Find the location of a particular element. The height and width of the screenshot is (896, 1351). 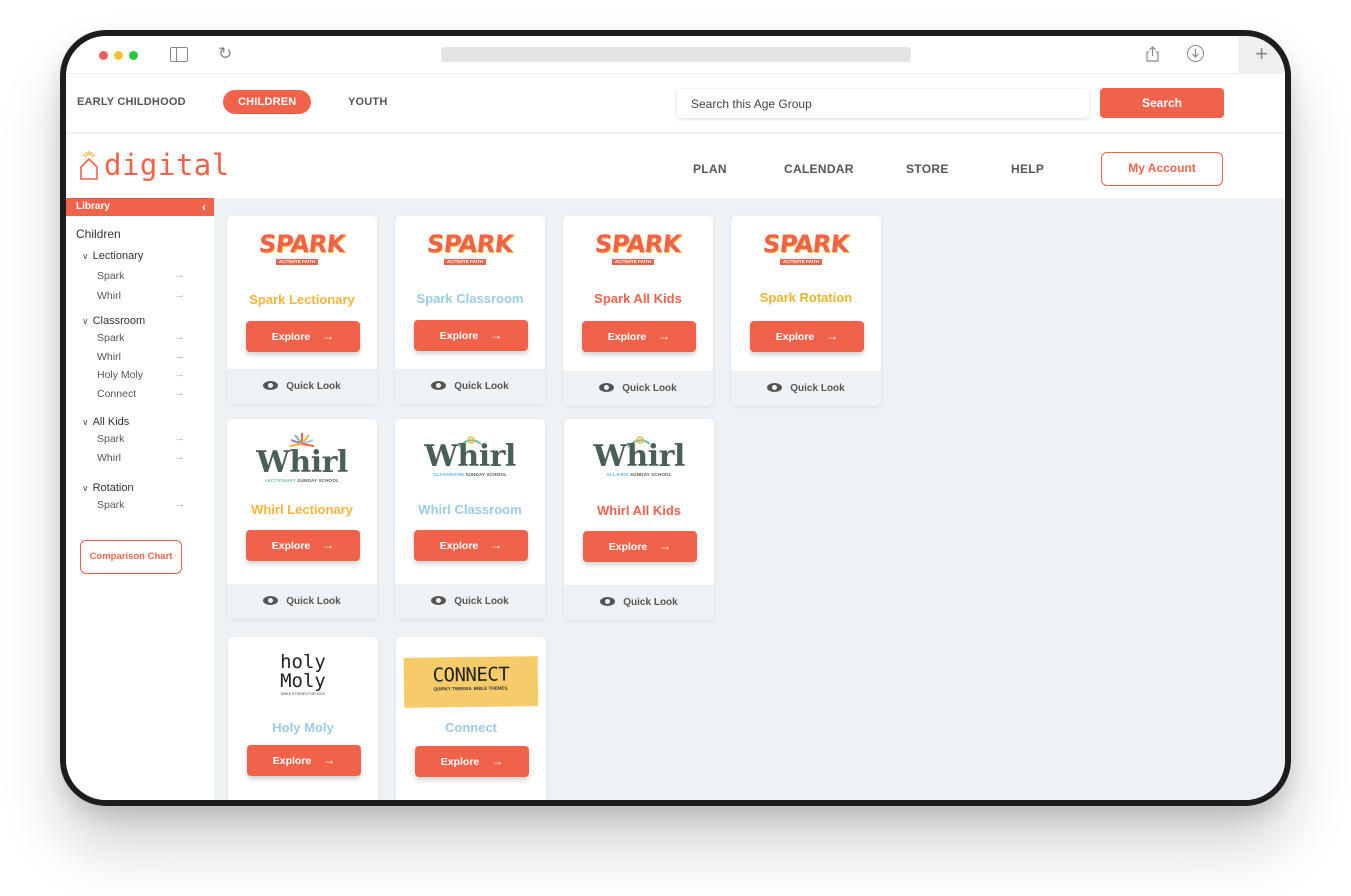

my-account-button: My Account is located at coordinates (1162, 169).